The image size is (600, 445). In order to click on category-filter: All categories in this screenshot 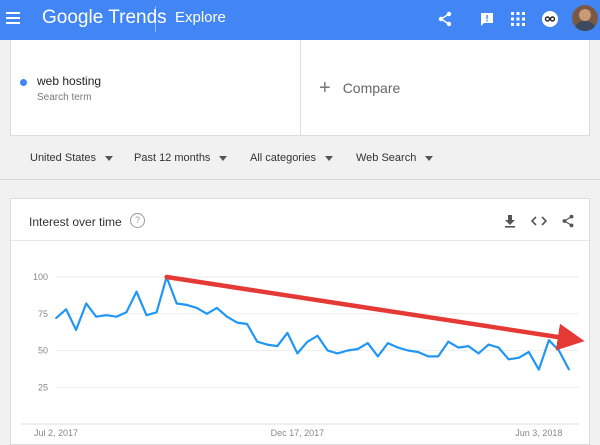, I will do `click(292, 158)`.